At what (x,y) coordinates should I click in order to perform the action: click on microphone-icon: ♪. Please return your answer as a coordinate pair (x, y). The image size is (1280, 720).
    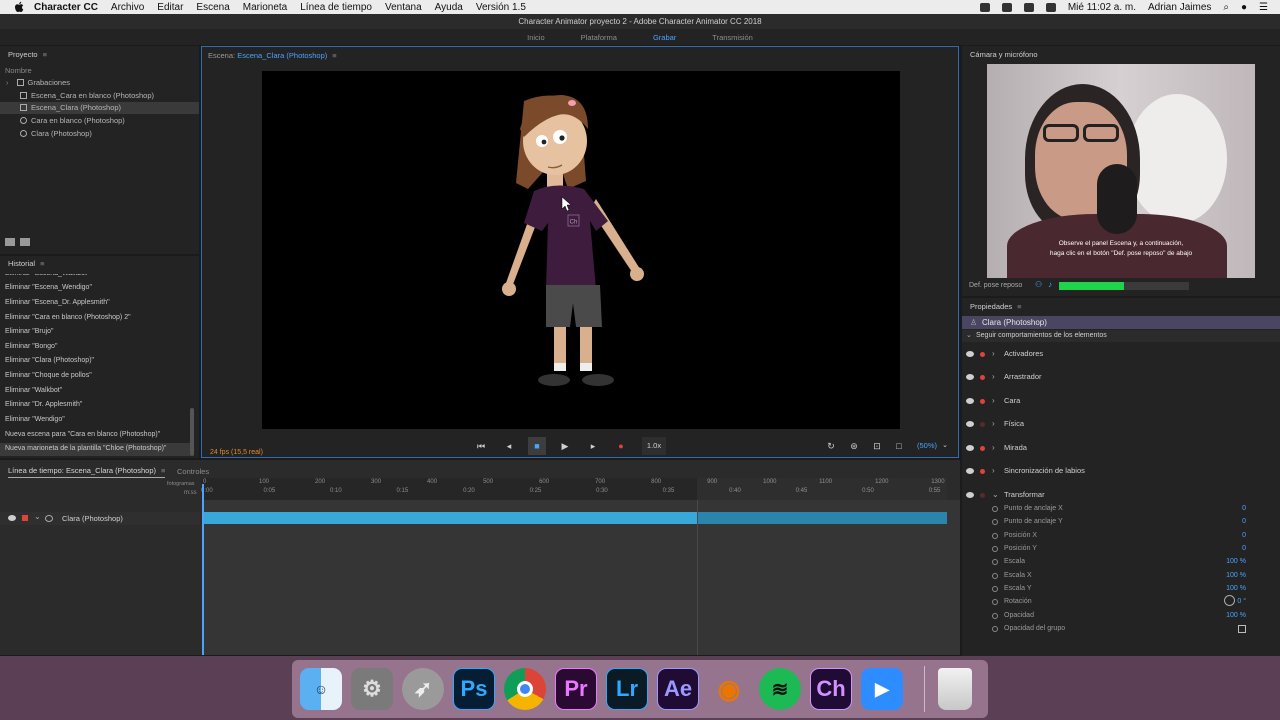
    Looking at the image, I should click on (1050, 284).